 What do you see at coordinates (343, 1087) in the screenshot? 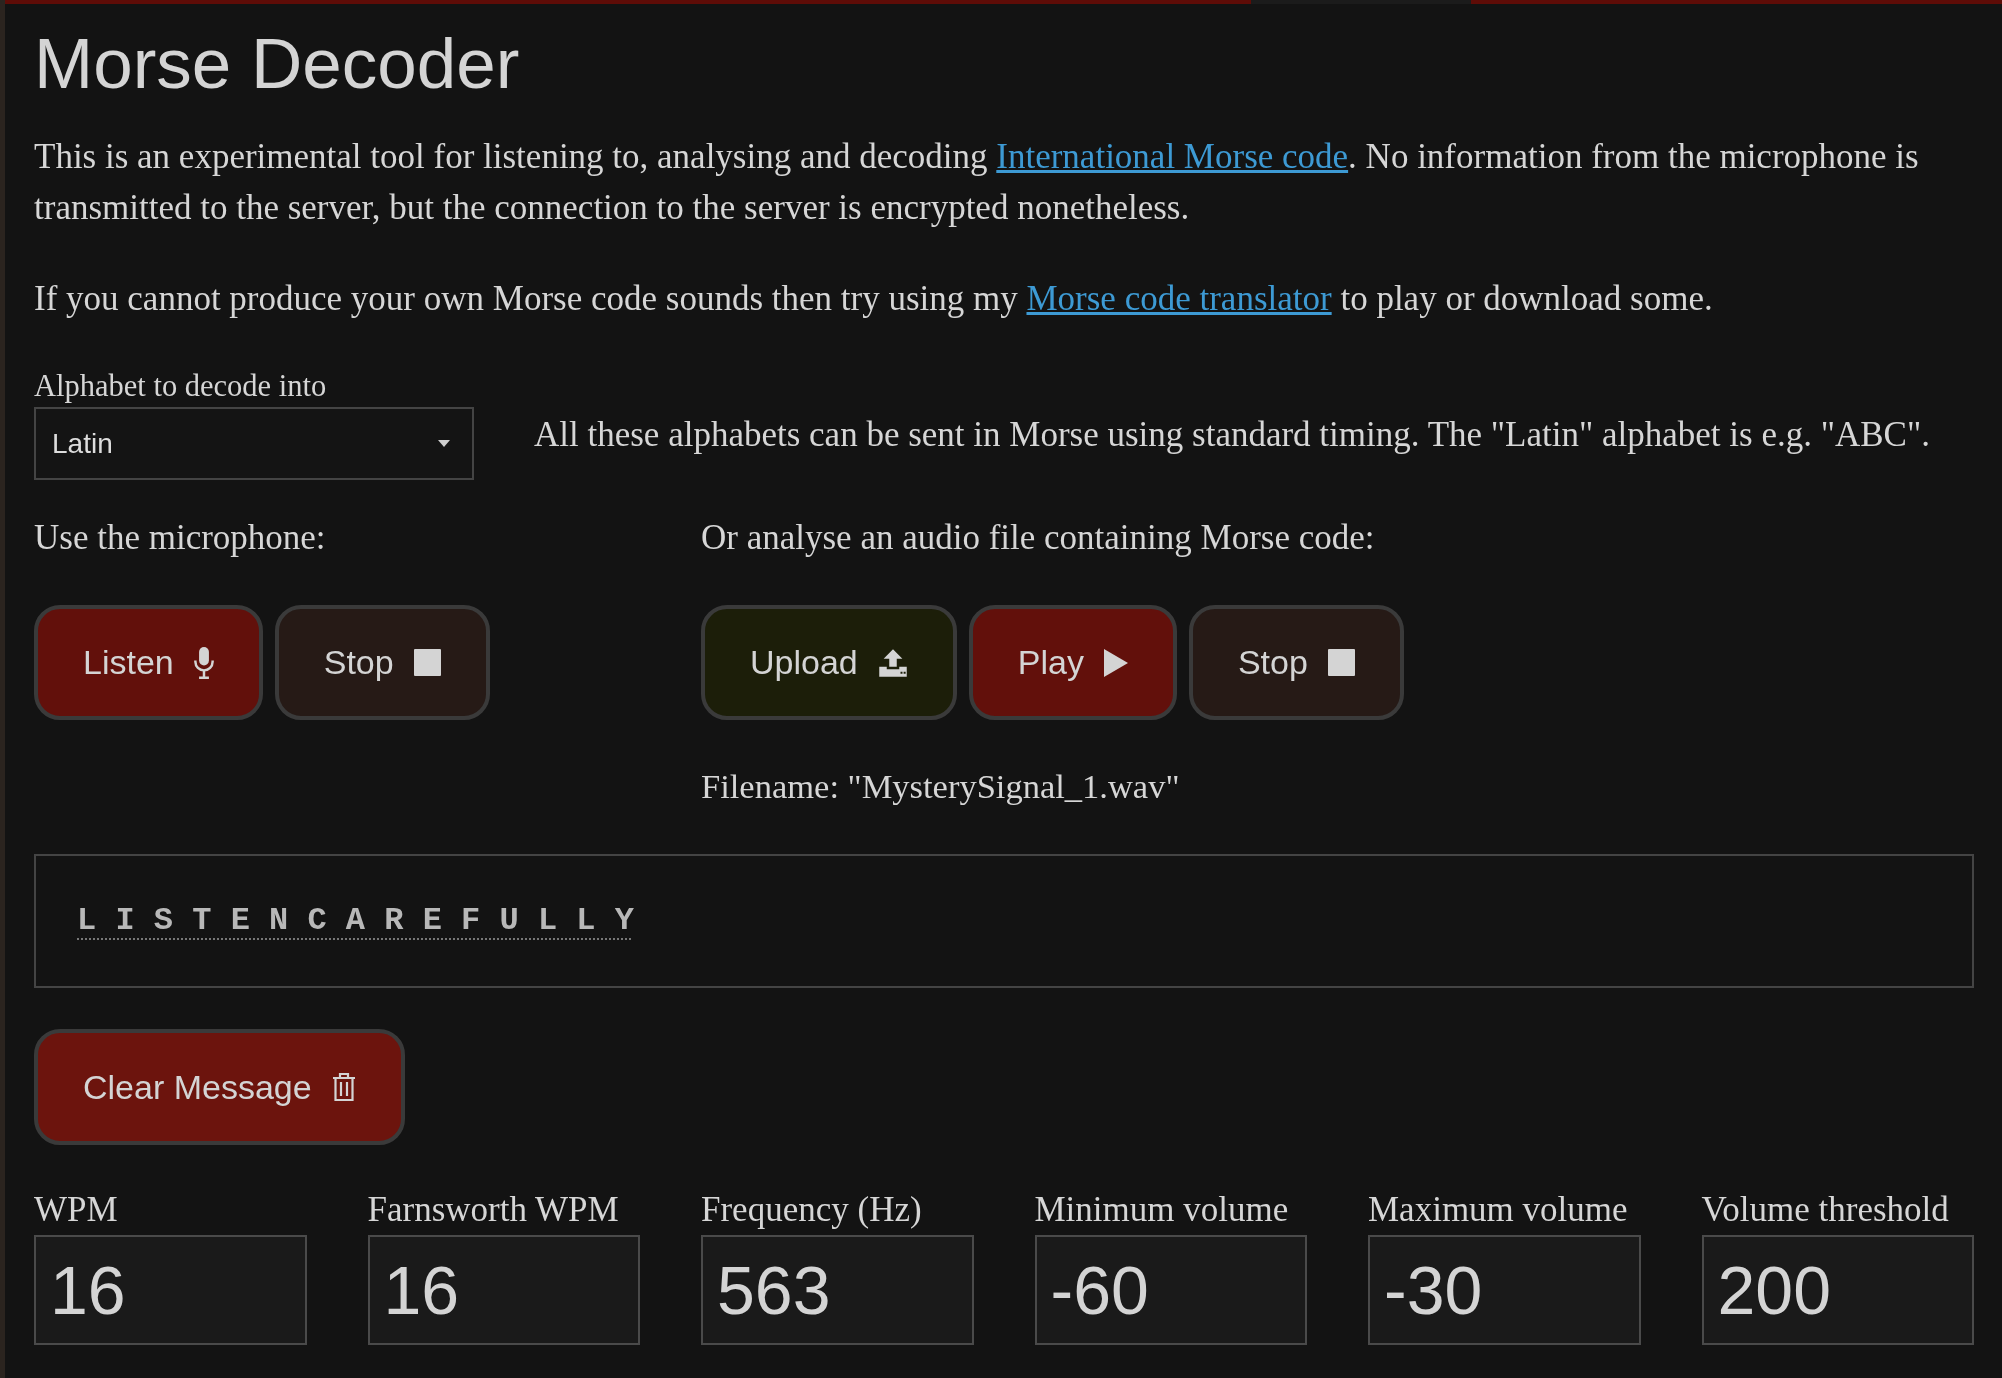
I see `trash-icon` at bounding box center [343, 1087].